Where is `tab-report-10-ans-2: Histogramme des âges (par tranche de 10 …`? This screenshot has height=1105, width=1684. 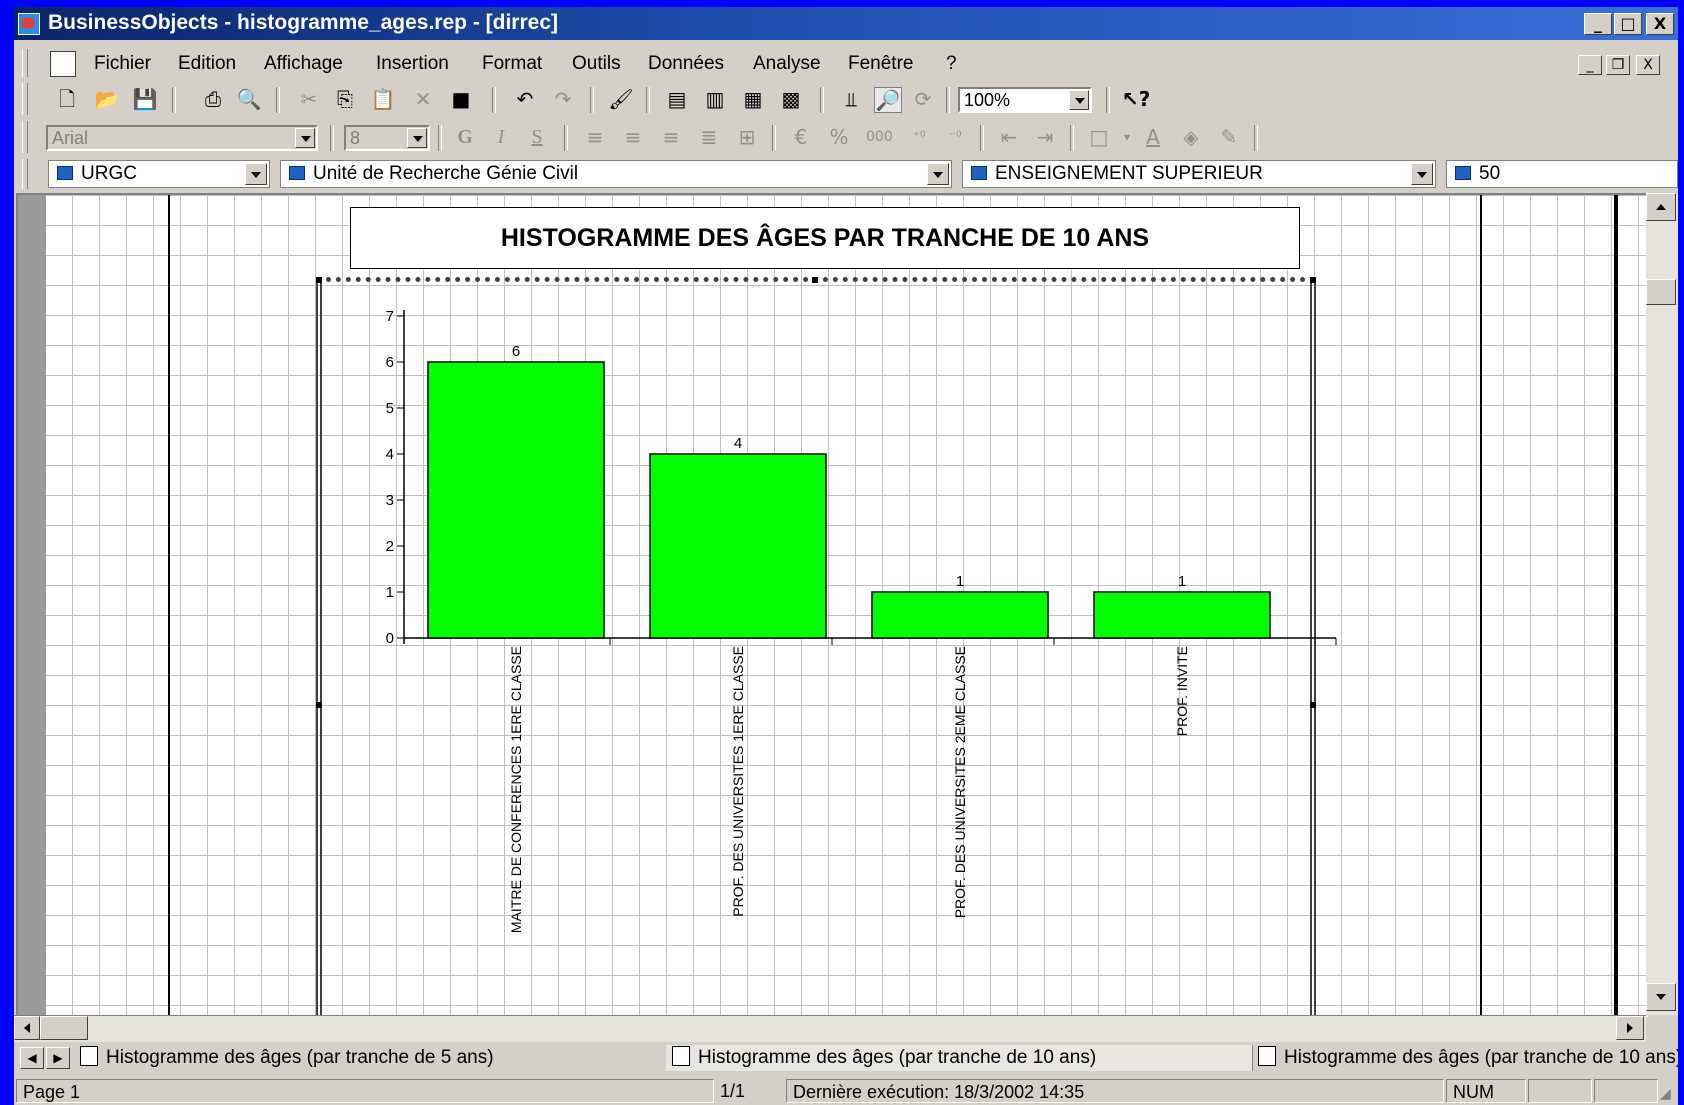 tab-report-10-ans-2: Histogramme des âges (par tranche de 10 … is located at coordinates (1465, 1058).